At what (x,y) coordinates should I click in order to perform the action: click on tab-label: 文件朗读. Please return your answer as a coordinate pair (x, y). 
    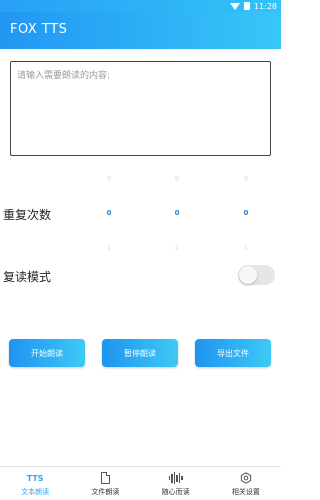
    Looking at the image, I should click on (105, 492).